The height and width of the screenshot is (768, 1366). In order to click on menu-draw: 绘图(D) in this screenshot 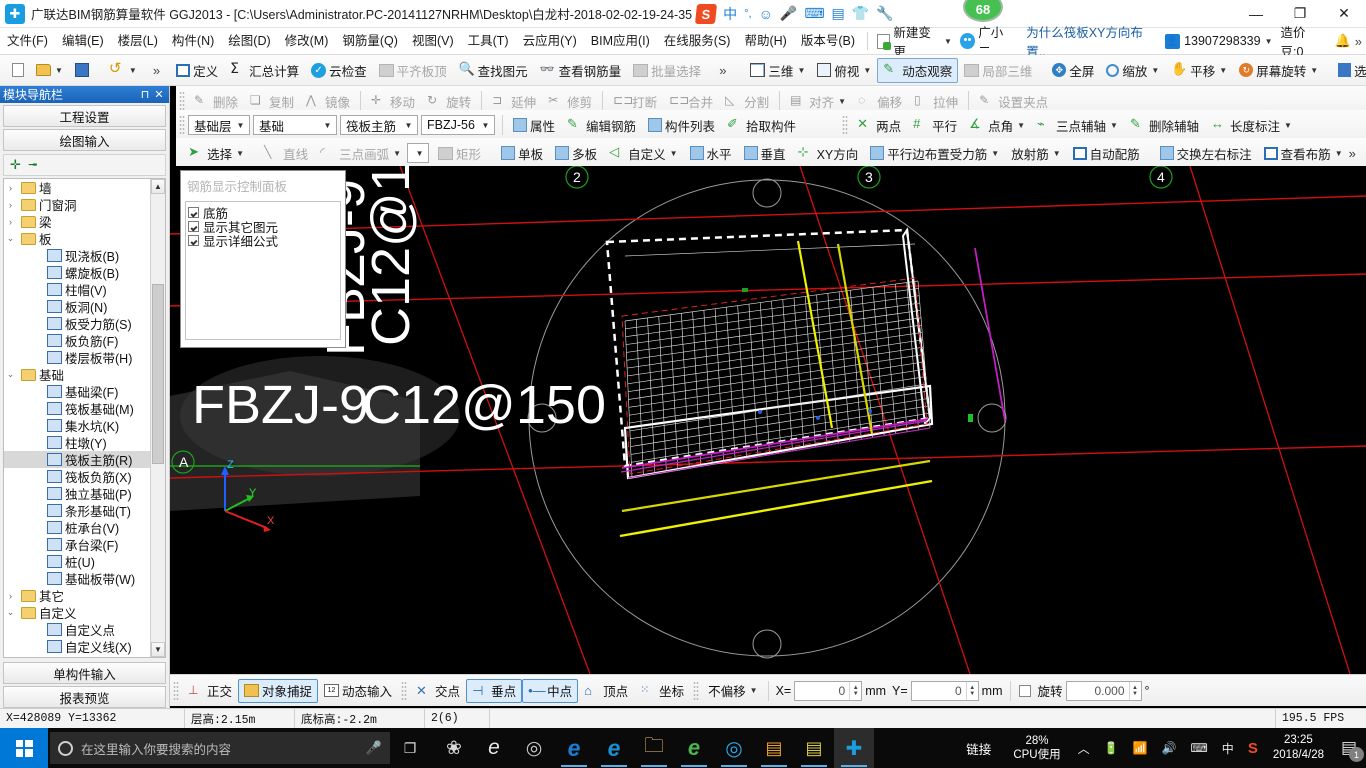, I will do `click(249, 41)`.